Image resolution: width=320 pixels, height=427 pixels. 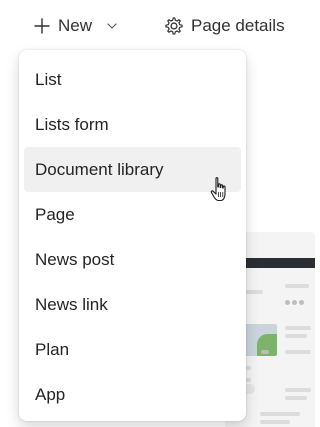 I want to click on menu-item-news-post: News post, so click(x=132, y=259).